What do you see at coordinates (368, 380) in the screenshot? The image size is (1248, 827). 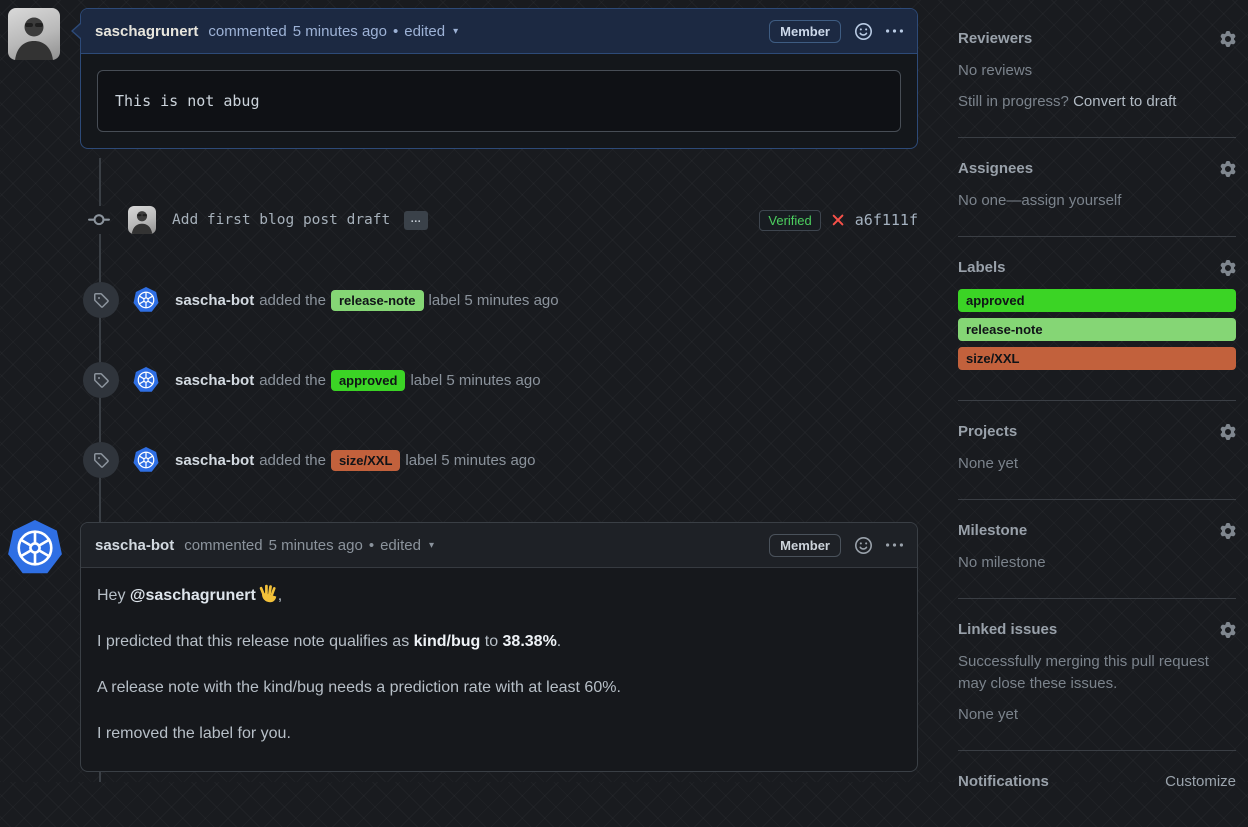 I see `label-chip: approved` at bounding box center [368, 380].